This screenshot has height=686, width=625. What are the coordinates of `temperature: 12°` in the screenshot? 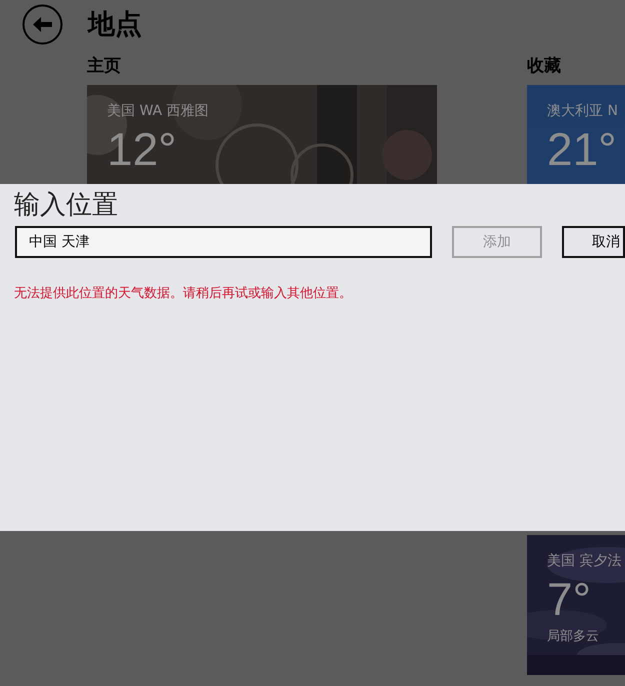 It's located at (142, 149).